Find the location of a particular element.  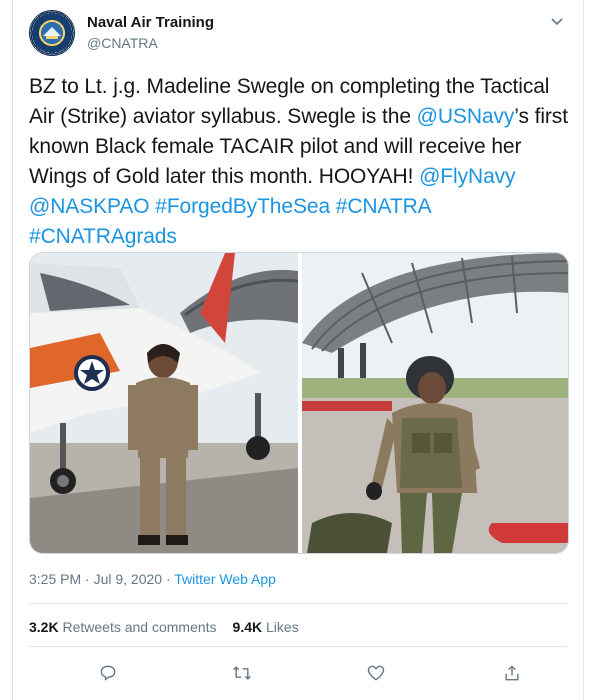

likes-stat: 9.4K Likes is located at coordinates (266, 627).